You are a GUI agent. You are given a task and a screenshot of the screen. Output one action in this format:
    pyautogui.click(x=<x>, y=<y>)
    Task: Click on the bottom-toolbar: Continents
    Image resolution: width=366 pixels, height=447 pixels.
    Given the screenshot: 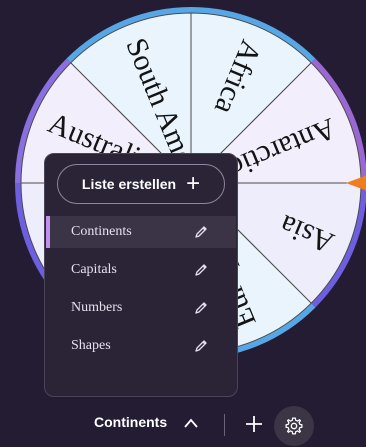 What is the action you would take?
    pyautogui.click(x=183, y=423)
    